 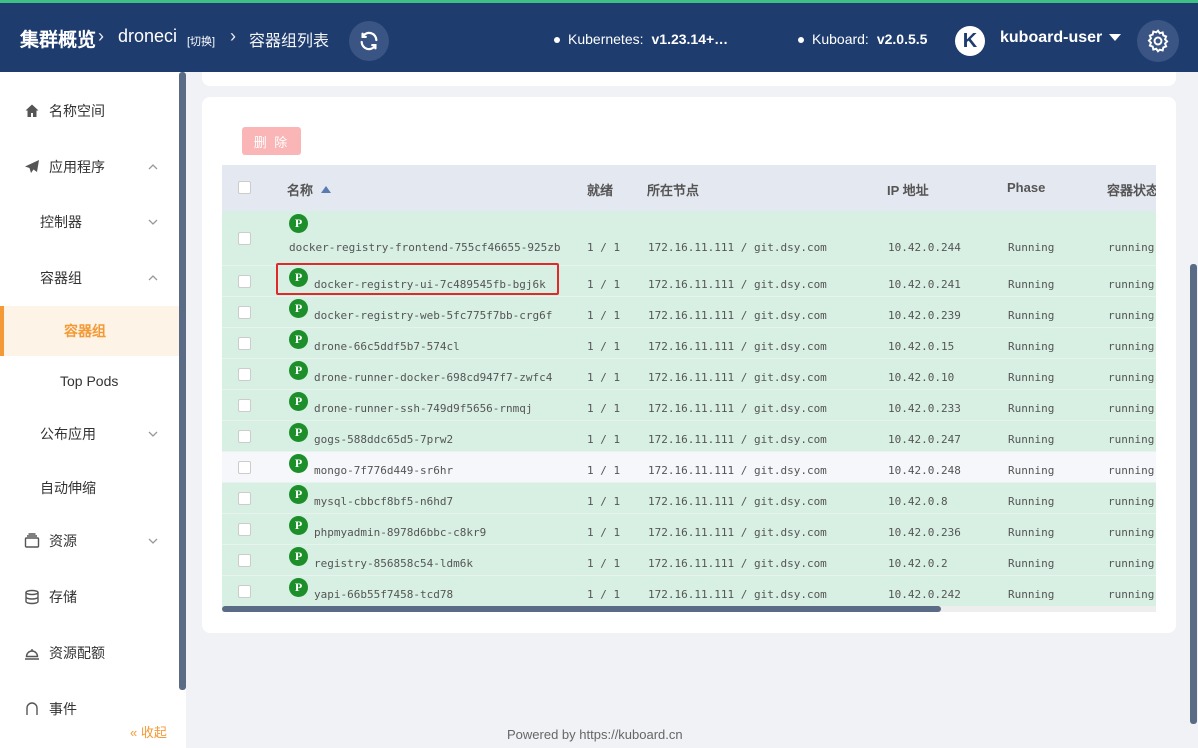 I want to click on pod-name-link: drone-runner-docker-698cd947f7-zwfc4, so click(x=433, y=377).